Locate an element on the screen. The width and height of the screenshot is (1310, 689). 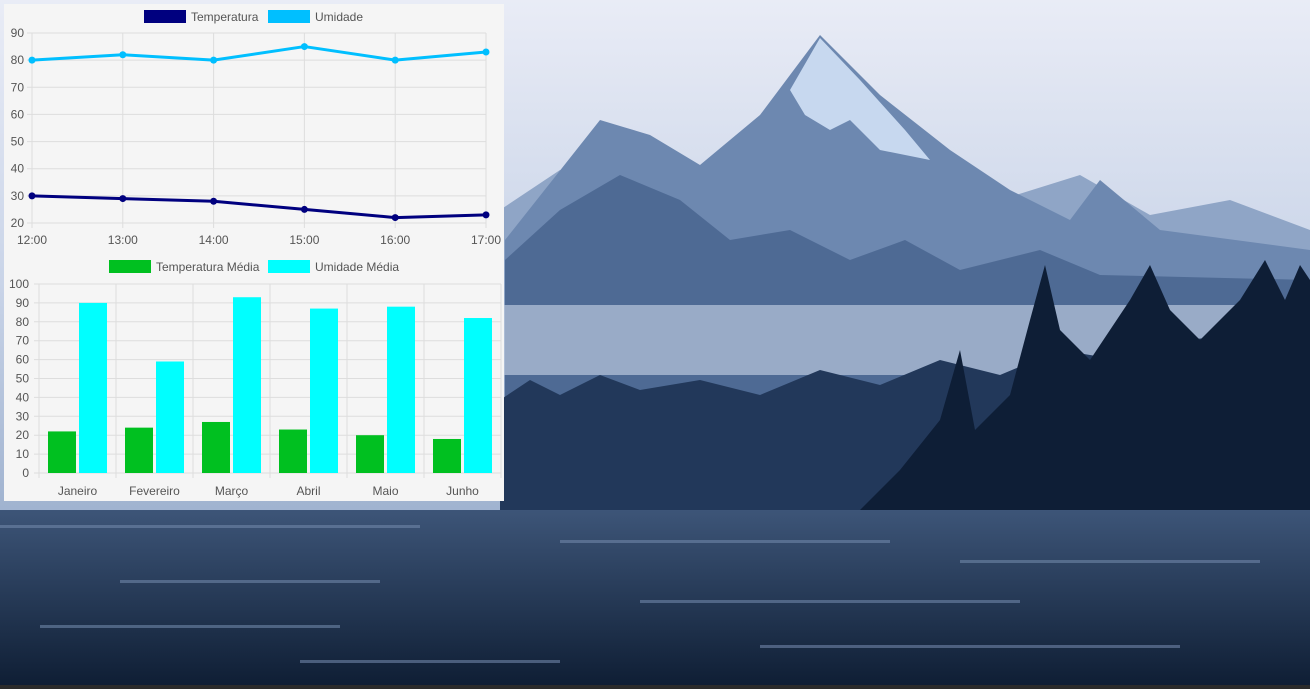
line-chart-x-axis: 12:00 13:00 14:00 15:00 16:00 17:00 is located at coordinates (259, 240).